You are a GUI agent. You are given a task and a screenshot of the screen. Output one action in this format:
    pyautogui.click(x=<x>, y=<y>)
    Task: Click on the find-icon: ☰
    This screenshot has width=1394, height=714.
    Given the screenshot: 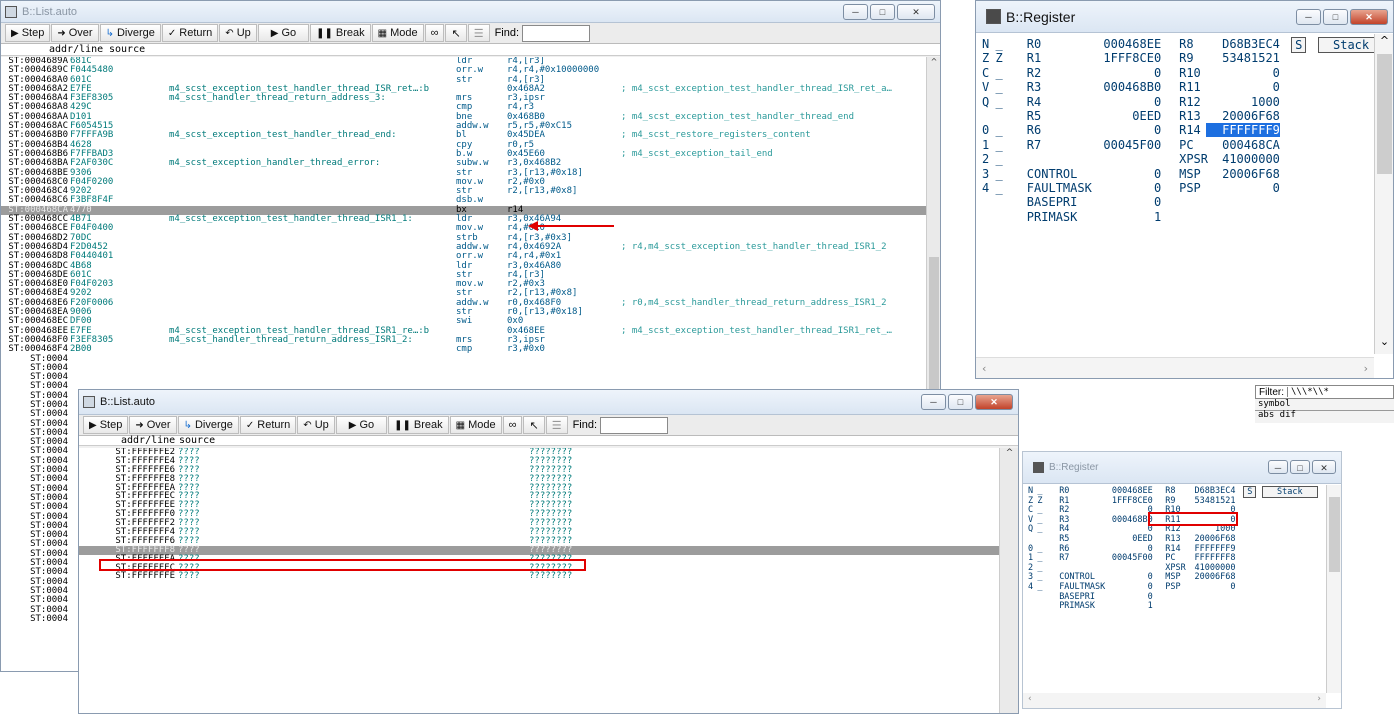 What is the action you would take?
    pyautogui.click(x=556, y=425)
    